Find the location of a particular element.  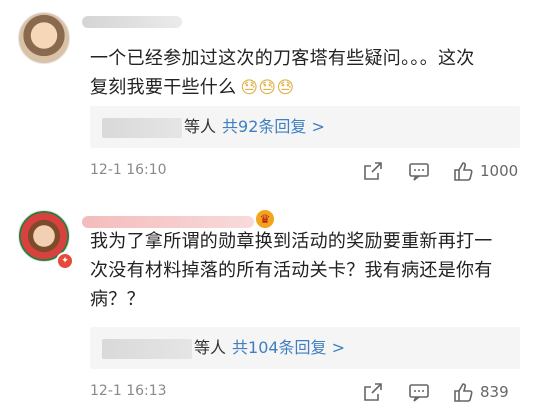

timestamp: 12-1 16:10 is located at coordinates (128, 170).